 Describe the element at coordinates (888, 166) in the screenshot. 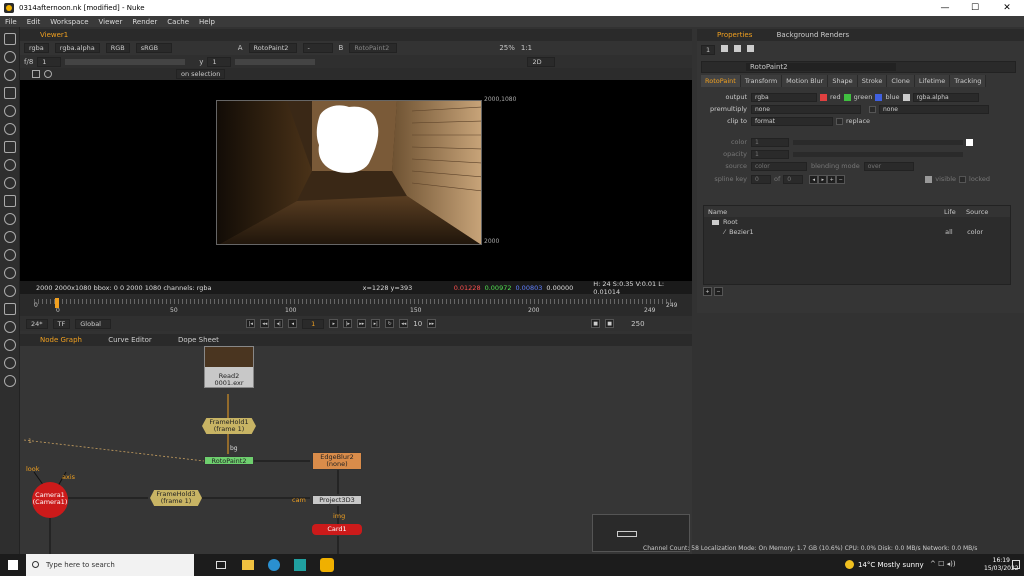

I see `blending-dropdown: over` at that location.